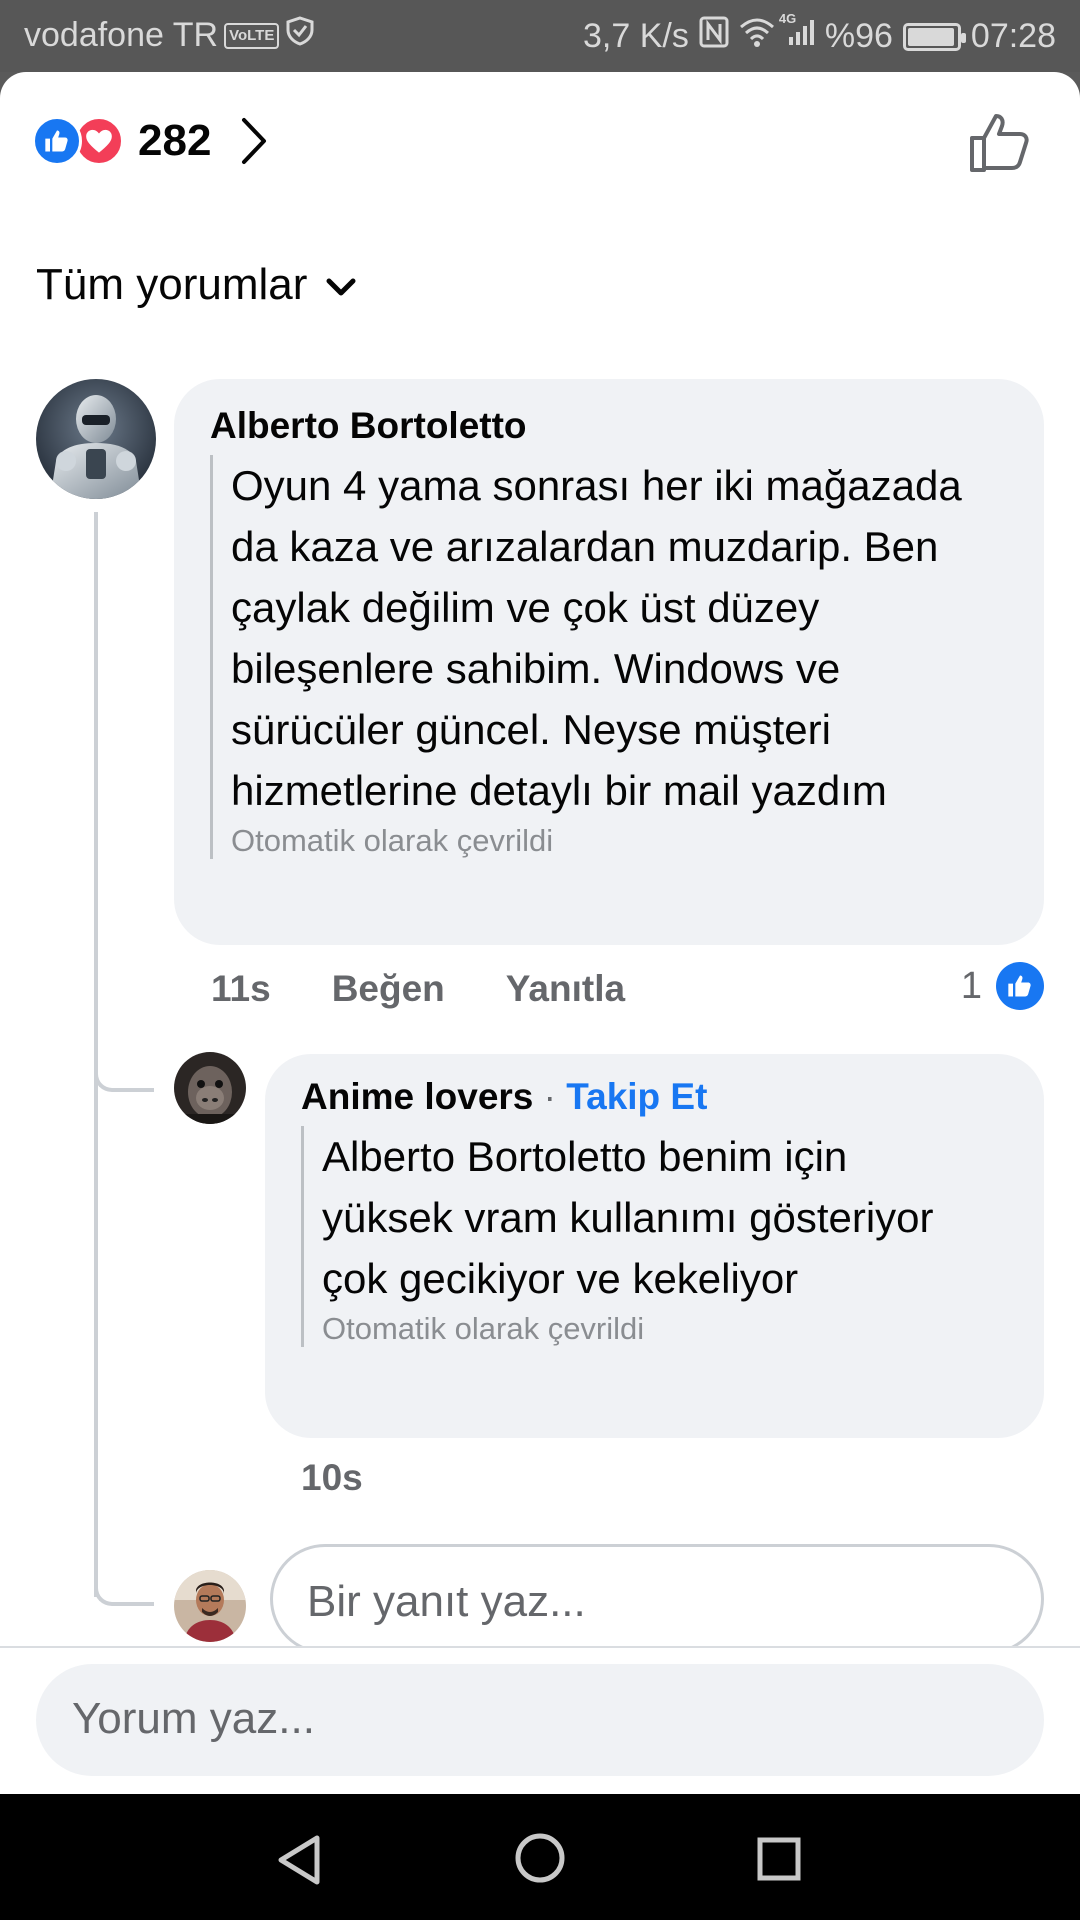 The width and height of the screenshot is (1080, 1920). What do you see at coordinates (210, 1088) in the screenshot?
I see `avatar-anime-lovers` at bounding box center [210, 1088].